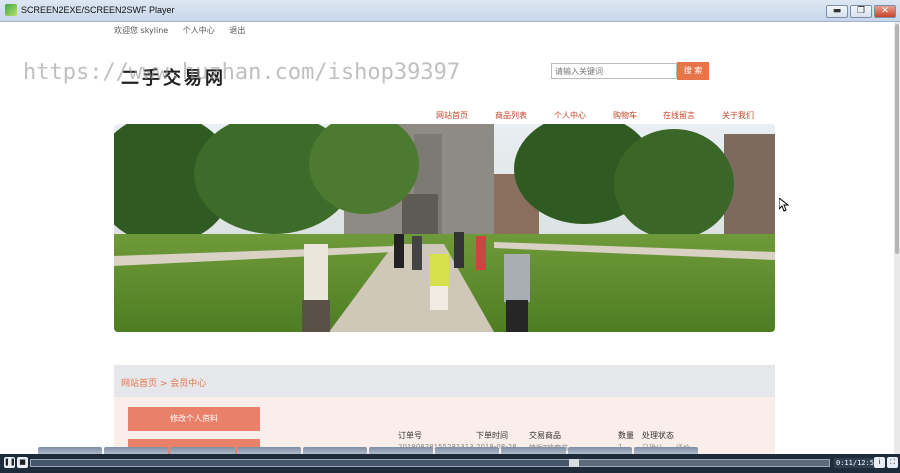  Describe the element at coordinates (511, 115) in the screenshot. I see `nav-item-products: 商品列表` at that location.